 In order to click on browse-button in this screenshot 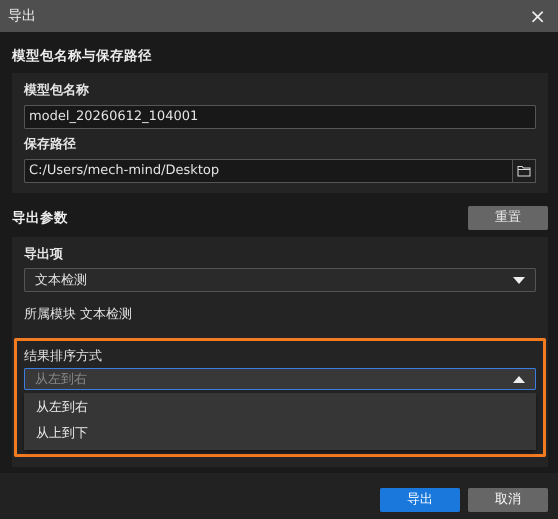, I will do `click(524, 170)`.